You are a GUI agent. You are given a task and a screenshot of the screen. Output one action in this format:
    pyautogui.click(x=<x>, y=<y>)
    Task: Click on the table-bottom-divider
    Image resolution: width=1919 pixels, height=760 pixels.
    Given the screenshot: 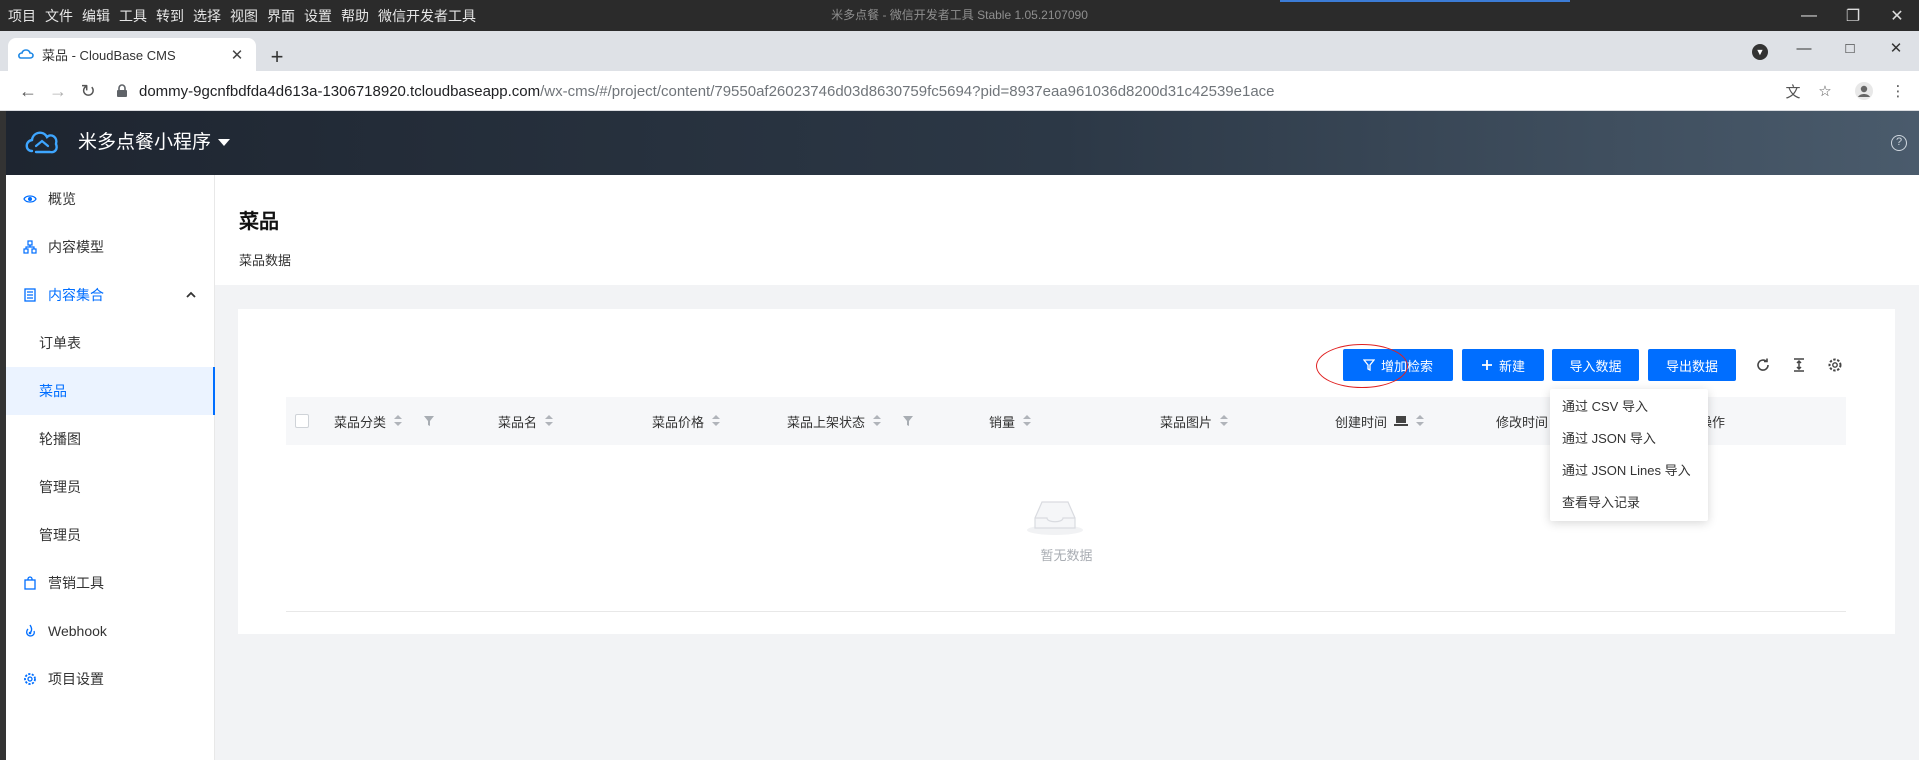 What is the action you would take?
    pyautogui.click(x=1066, y=611)
    